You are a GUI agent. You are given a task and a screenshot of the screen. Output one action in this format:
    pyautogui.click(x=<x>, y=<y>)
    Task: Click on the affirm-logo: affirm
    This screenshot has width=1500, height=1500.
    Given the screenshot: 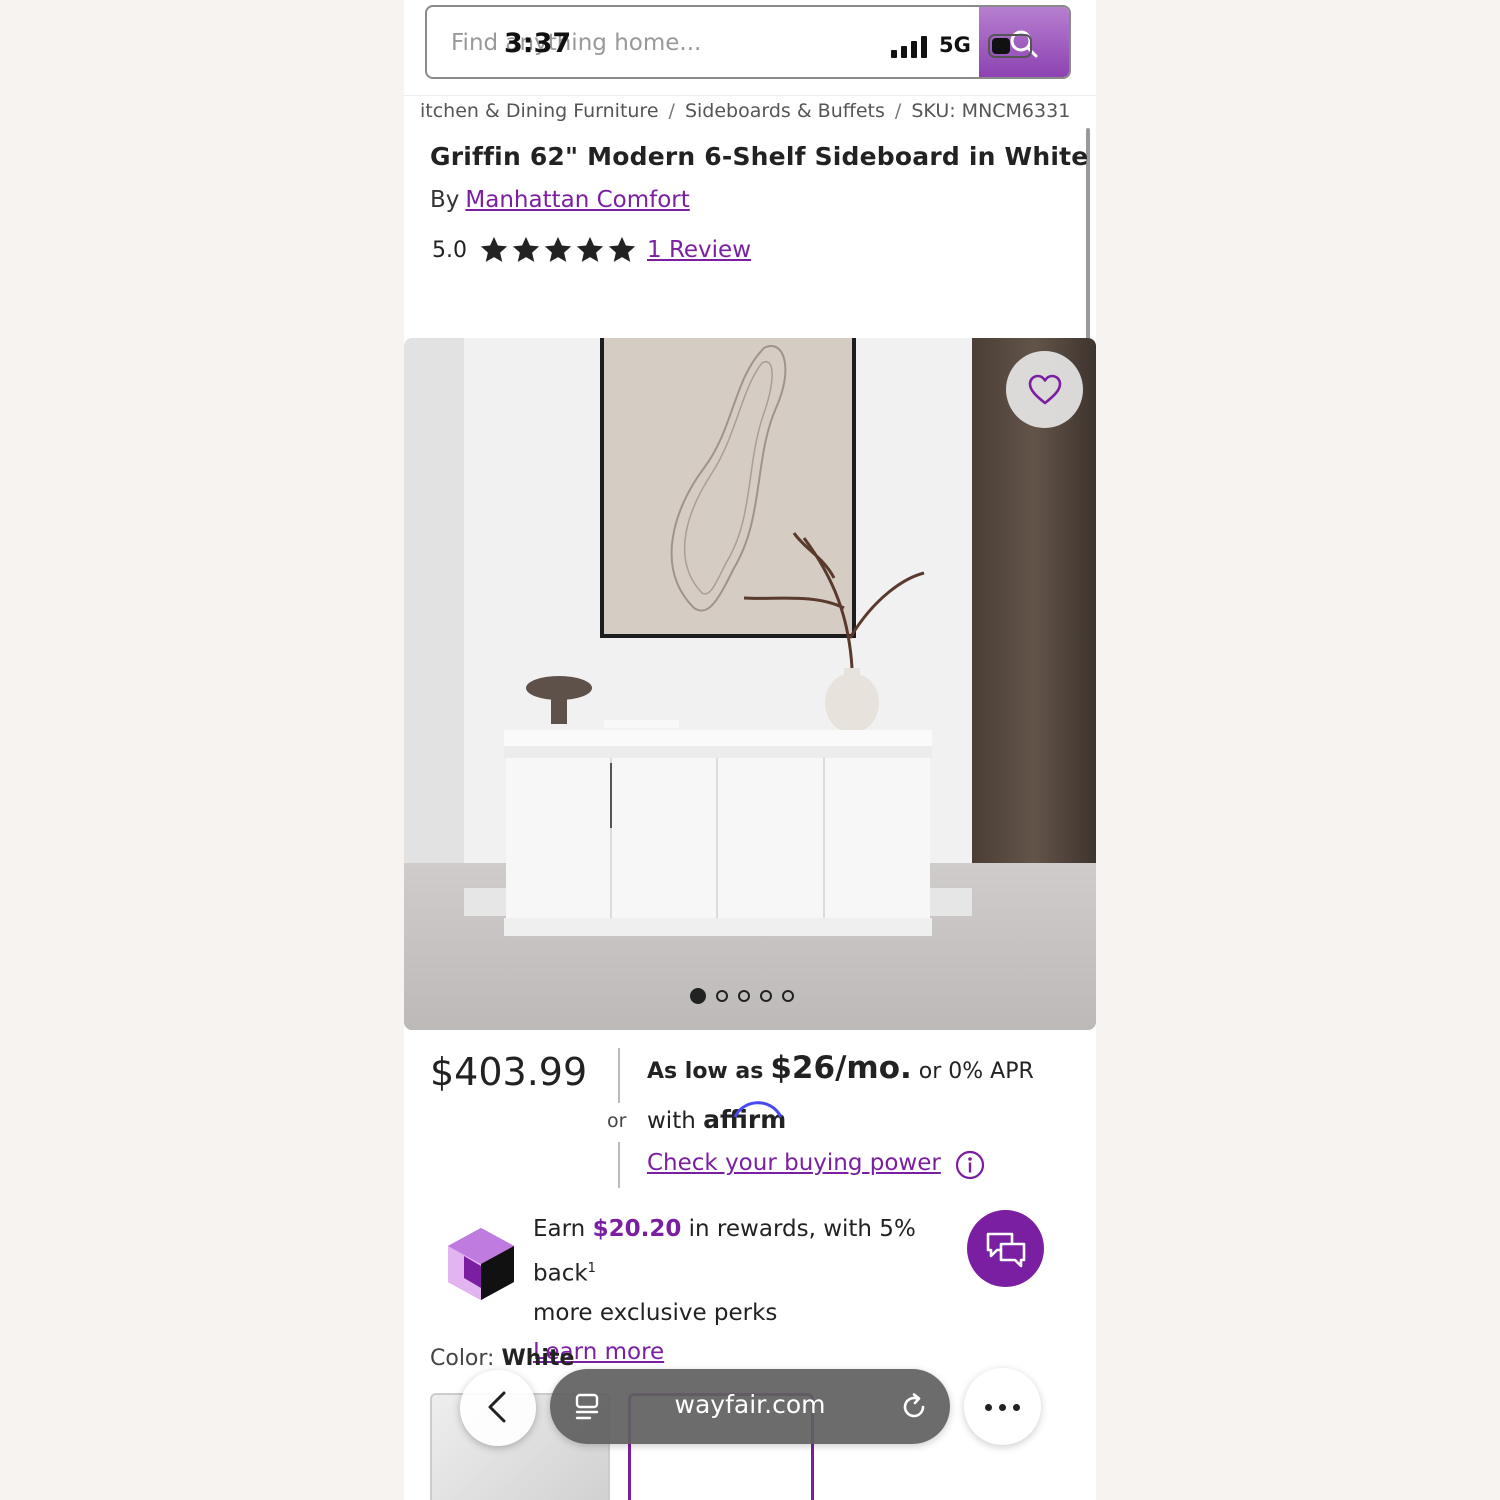 What is the action you would take?
    pyautogui.click(x=744, y=1117)
    